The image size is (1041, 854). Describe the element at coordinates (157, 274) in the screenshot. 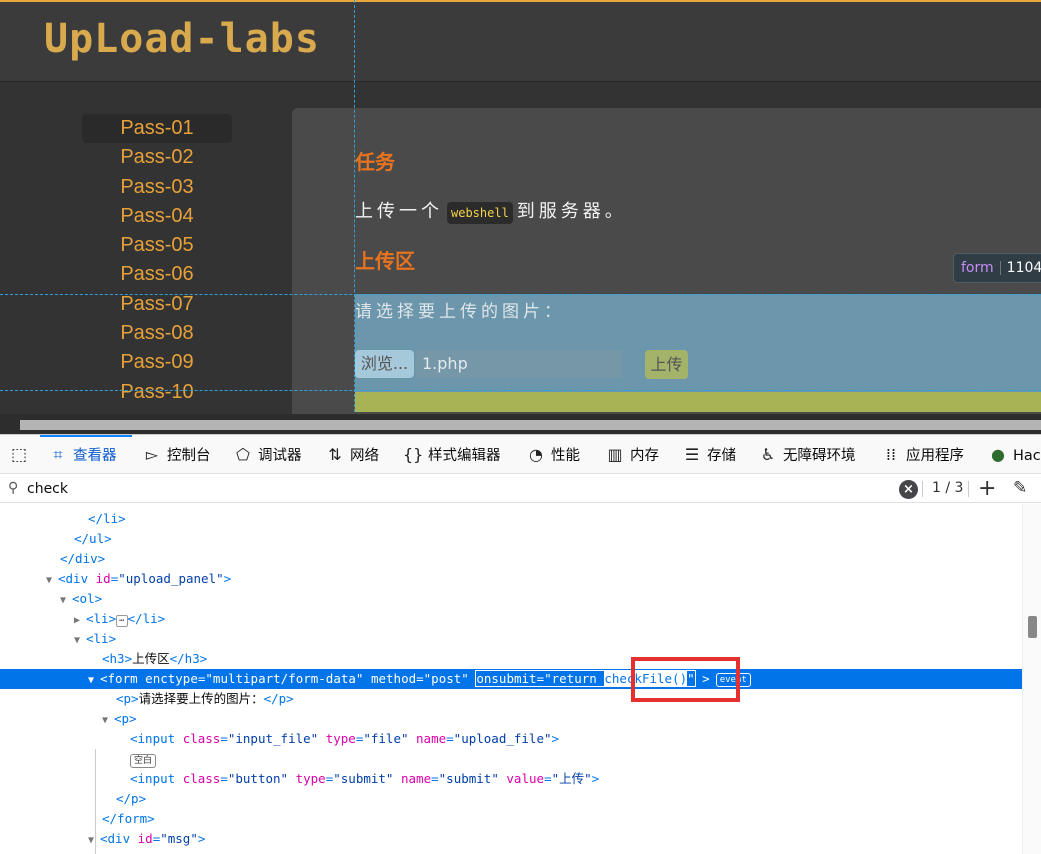

I see `sidebar-item-pass-06: Pass-06` at that location.